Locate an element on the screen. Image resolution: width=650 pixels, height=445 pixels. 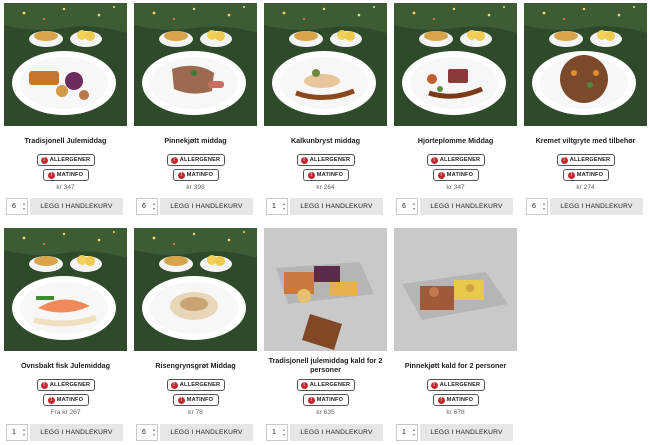
product-title: Tradisjonell Julemiddag is located at coordinates (65, 140).